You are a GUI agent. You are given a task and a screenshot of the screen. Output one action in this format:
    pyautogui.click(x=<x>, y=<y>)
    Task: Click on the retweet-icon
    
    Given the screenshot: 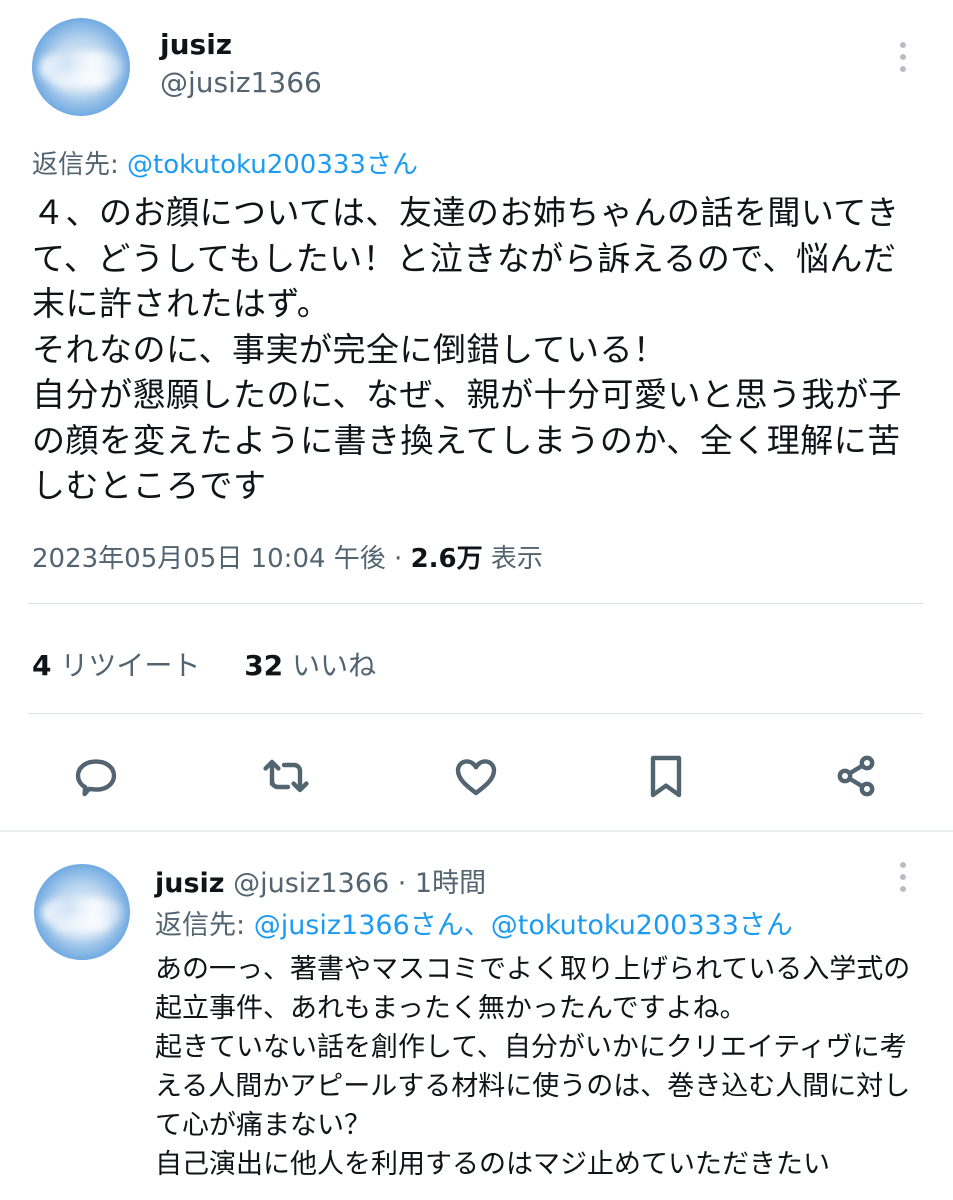 What is the action you would take?
    pyautogui.click(x=286, y=776)
    